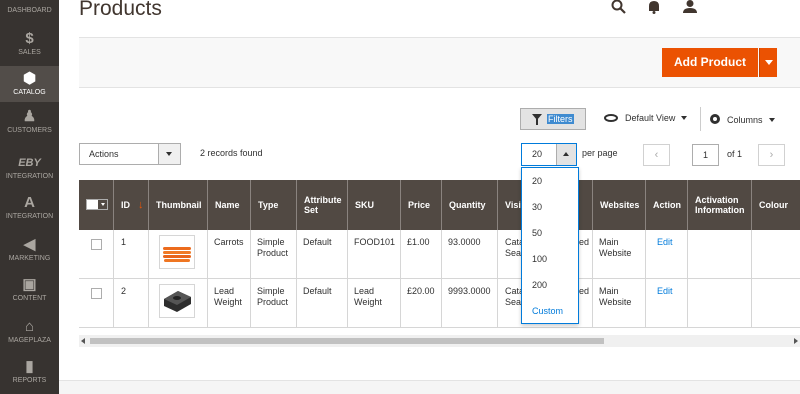 The width and height of the screenshot is (800, 394). I want to click on horizontal-scrollbar, so click(439, 341).